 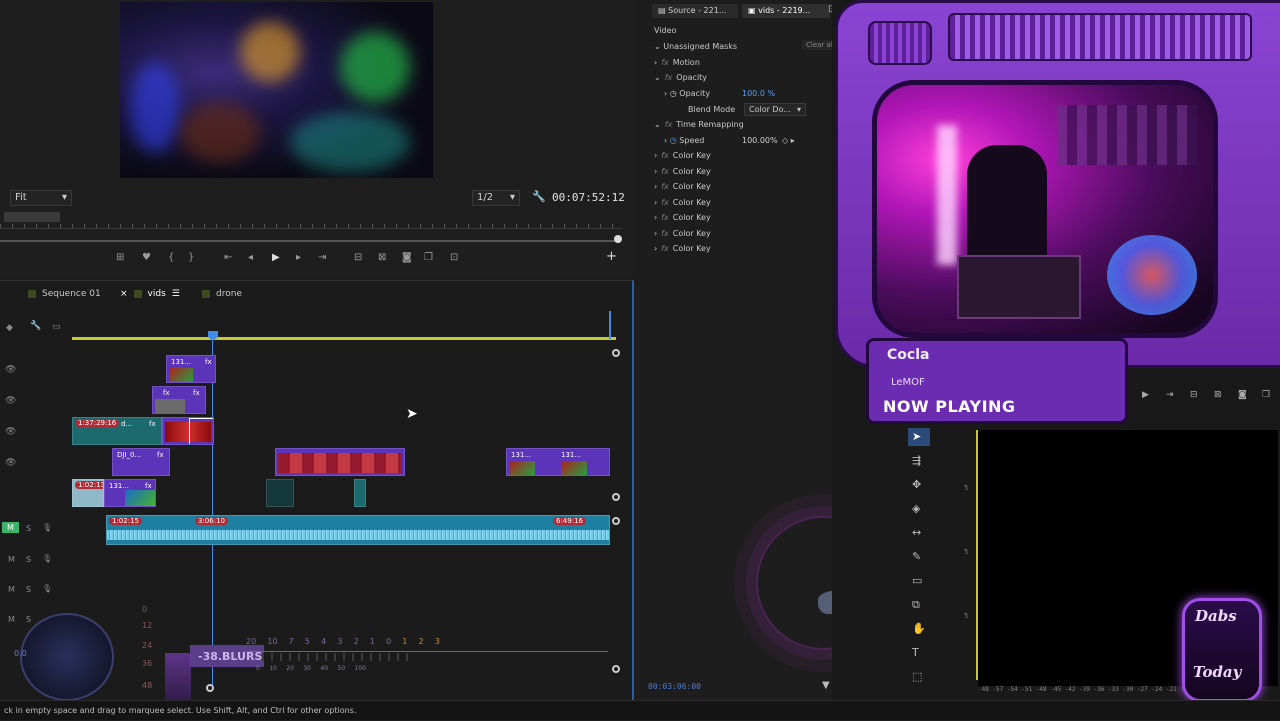 I want to click on play-icon: ▶, so click(x=1145, y=395).